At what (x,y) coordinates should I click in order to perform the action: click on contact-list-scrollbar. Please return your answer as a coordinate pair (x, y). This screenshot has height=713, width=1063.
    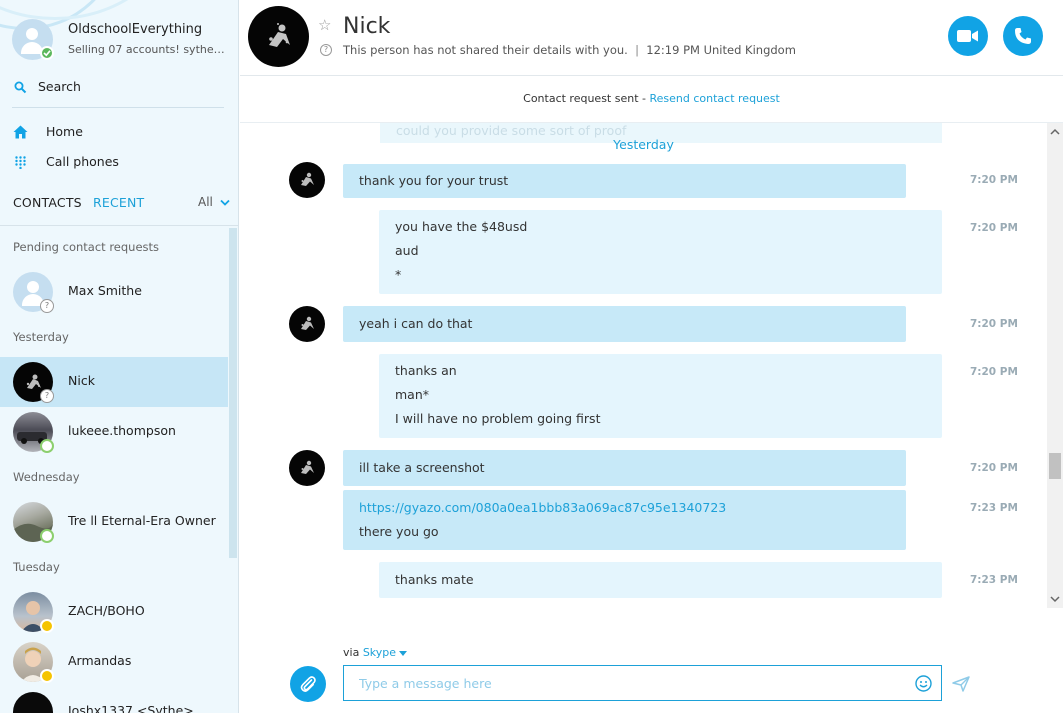
    Looking at the image, I should click on (233, 393).